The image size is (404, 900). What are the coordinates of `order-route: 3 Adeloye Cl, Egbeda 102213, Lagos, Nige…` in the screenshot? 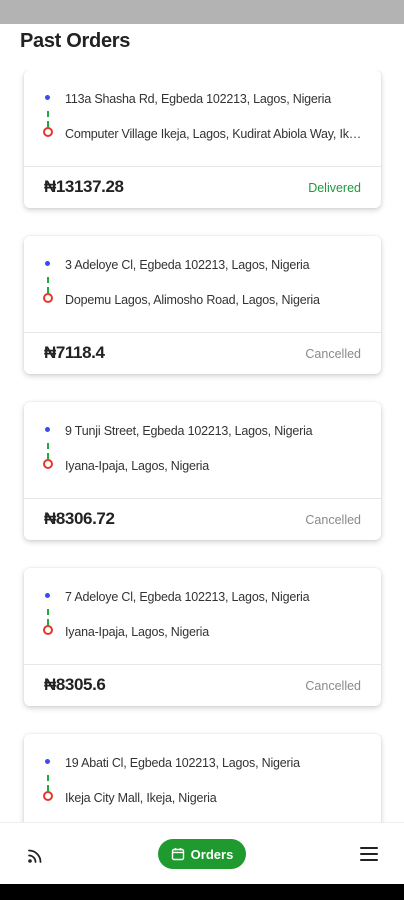 It's located at (202, 284).